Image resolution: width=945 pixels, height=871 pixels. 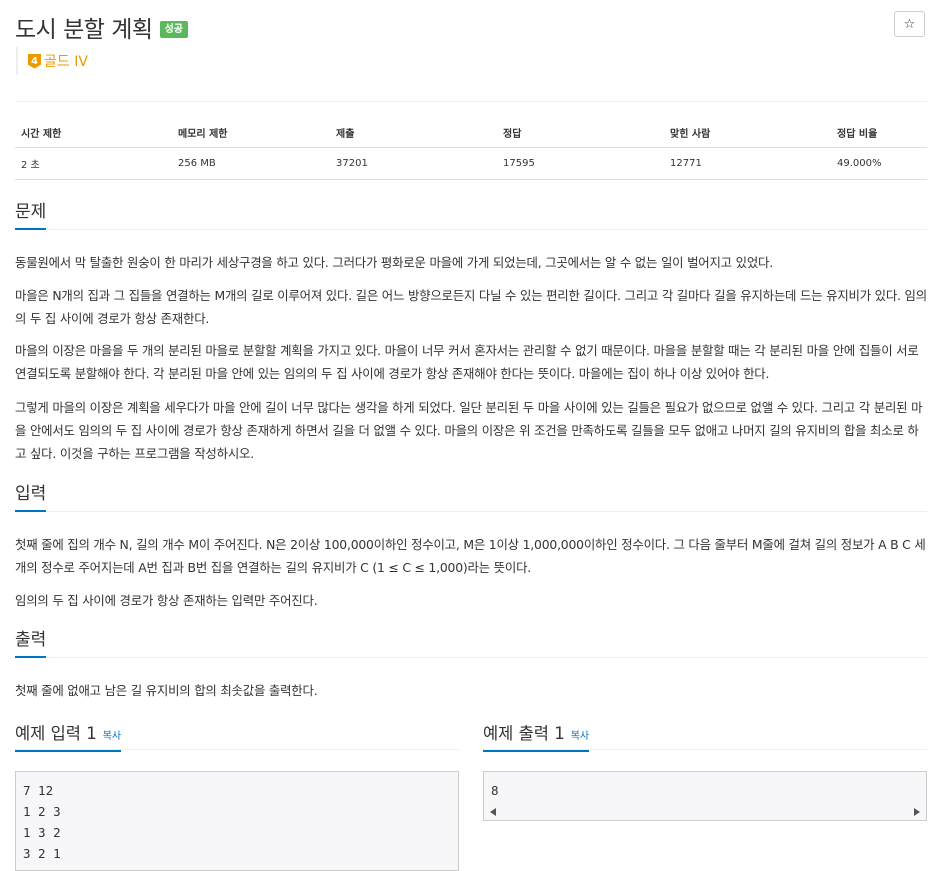 What do you see at coordinates (38, 790) in the screenshot?
I see `code-line: 7 12` at bounding box center [38, 790].